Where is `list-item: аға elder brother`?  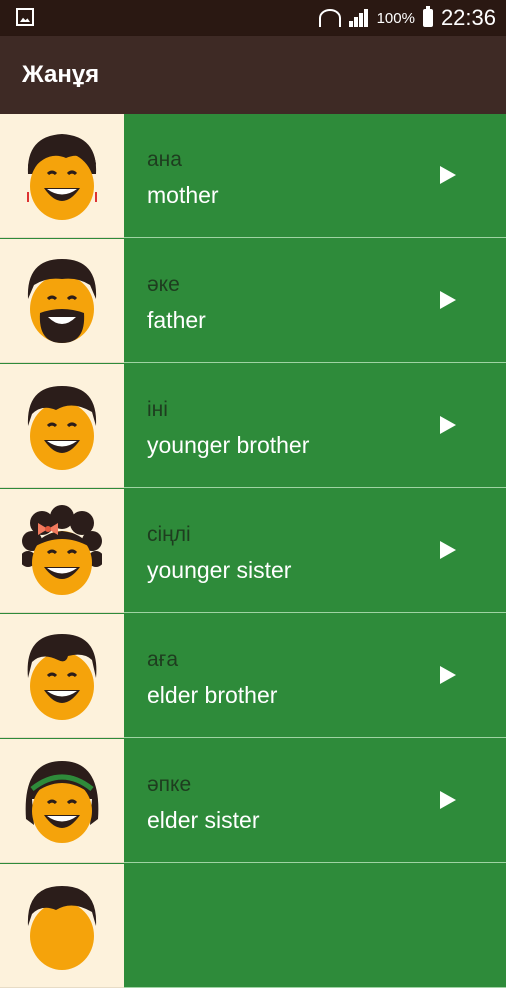 list-item: аға elder brother is located at coordinates (253, 676).